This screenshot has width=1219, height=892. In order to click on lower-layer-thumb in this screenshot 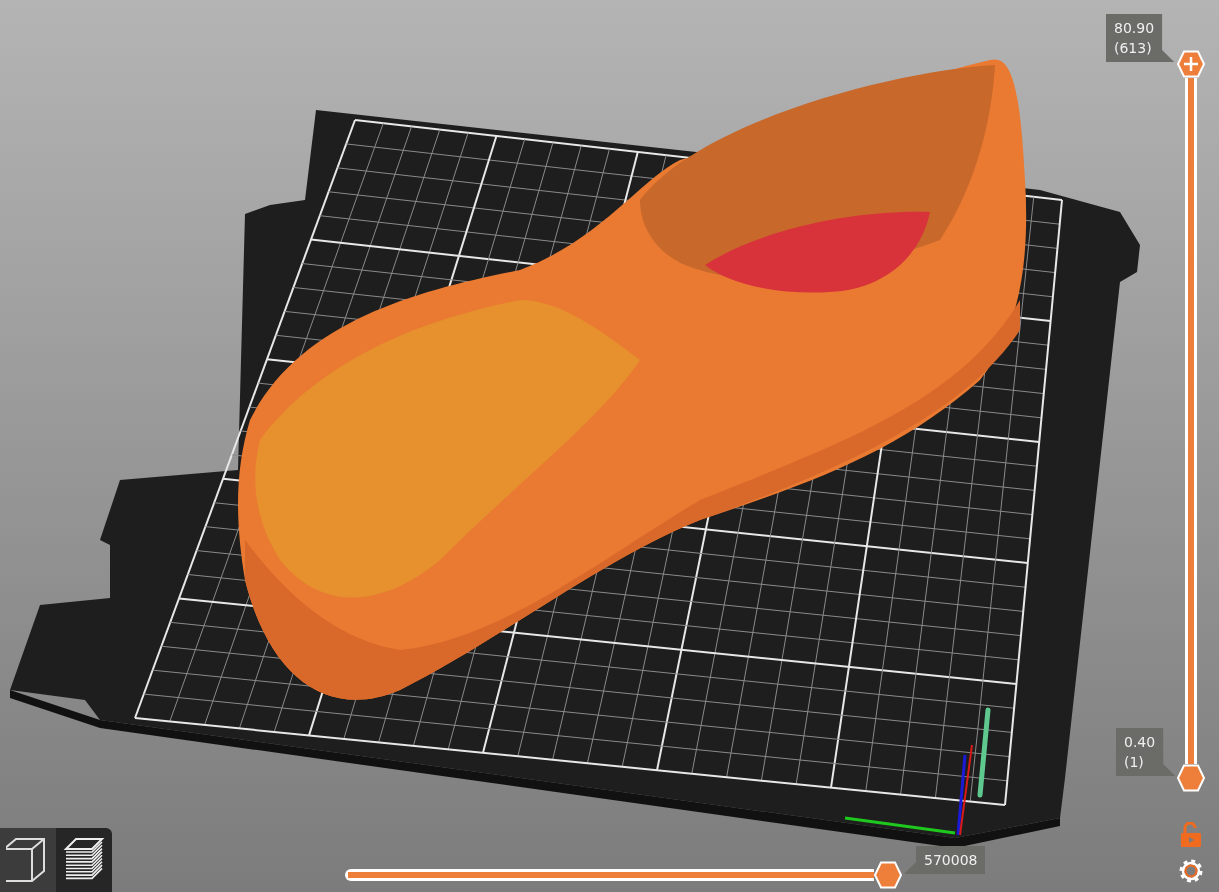, I will do `click(1191, 778)`.